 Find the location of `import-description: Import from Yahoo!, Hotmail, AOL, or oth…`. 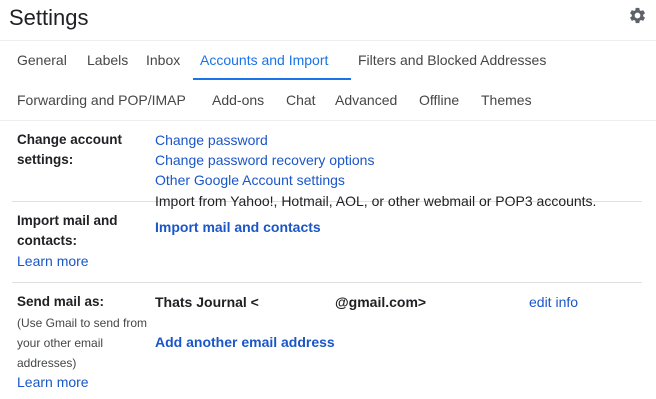

import-description: Import from Yahoo!, Hotmail, AOL, or oth… is located at coordinates (376, 201).